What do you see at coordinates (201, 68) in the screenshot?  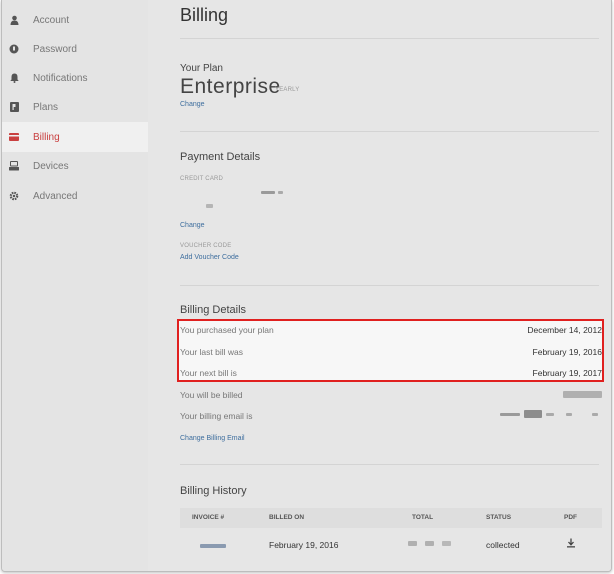 I see `plan-heading: Your Plan` at bounding box center [201, 68].